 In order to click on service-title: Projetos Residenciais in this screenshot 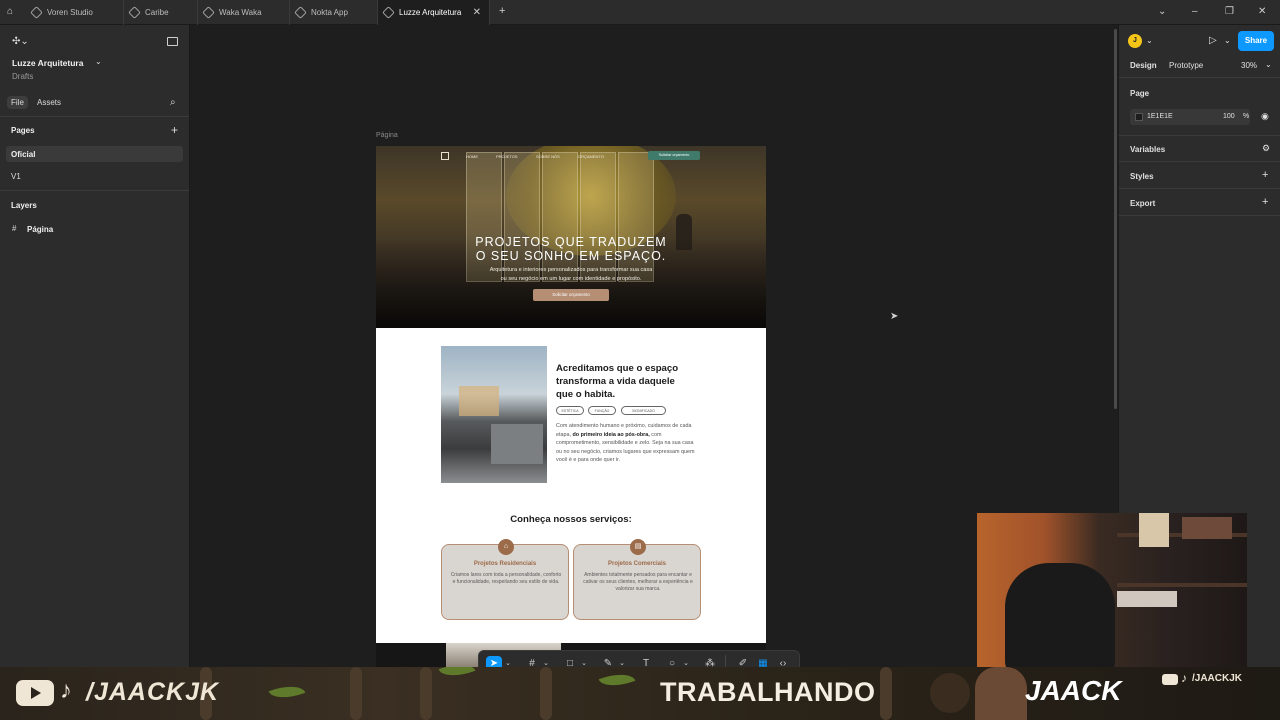, I will do `click(505, 564)`.